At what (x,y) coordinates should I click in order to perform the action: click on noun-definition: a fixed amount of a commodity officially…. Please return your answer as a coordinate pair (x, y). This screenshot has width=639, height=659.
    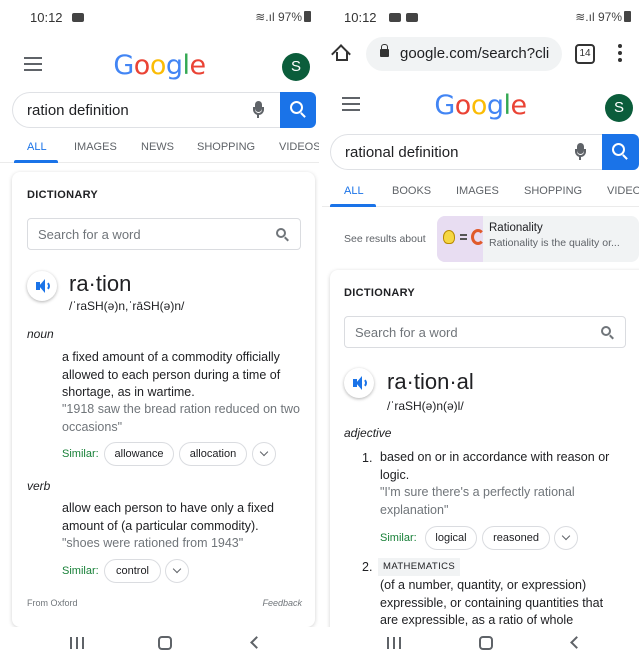
    Looking at the image, I should click on (171, 374).